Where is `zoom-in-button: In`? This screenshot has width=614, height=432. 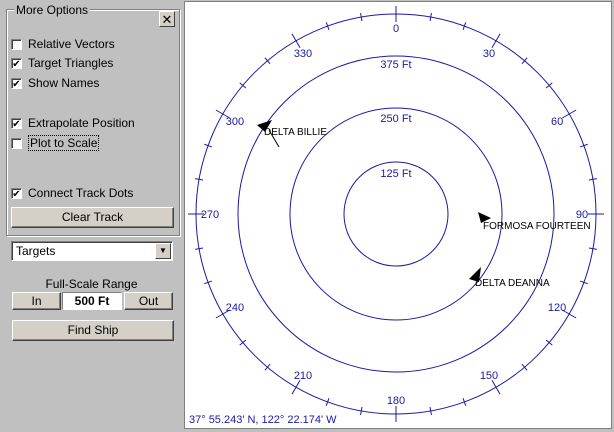 zoom-in-button: In is located at coordinates (36, 301).